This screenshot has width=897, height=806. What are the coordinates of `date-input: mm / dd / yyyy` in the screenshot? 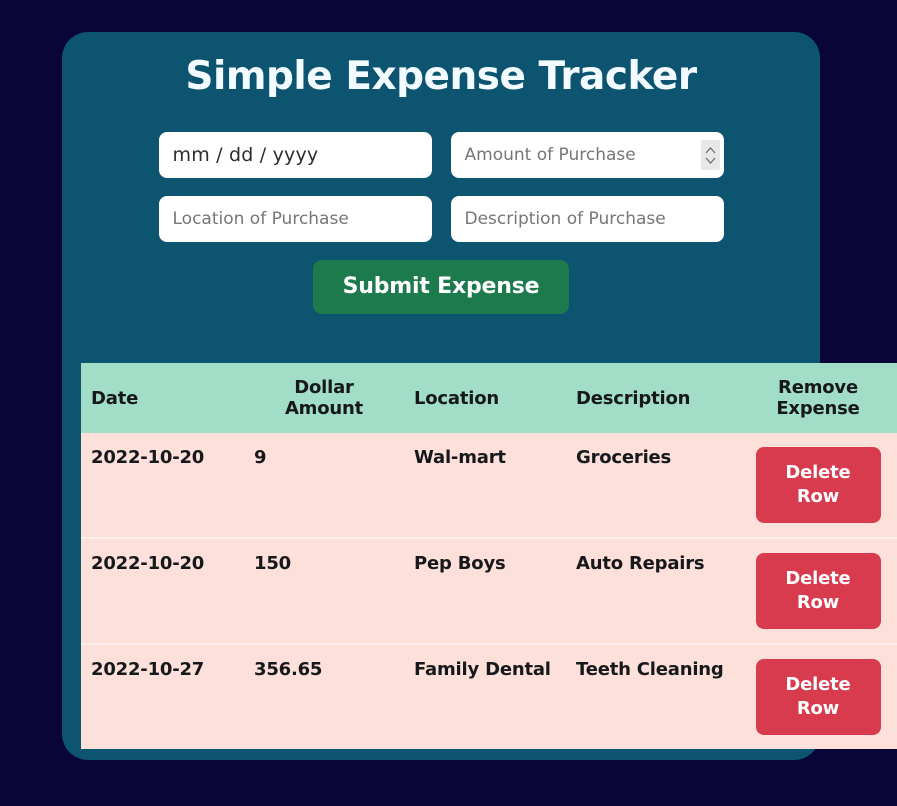 It's located at (295, 155).